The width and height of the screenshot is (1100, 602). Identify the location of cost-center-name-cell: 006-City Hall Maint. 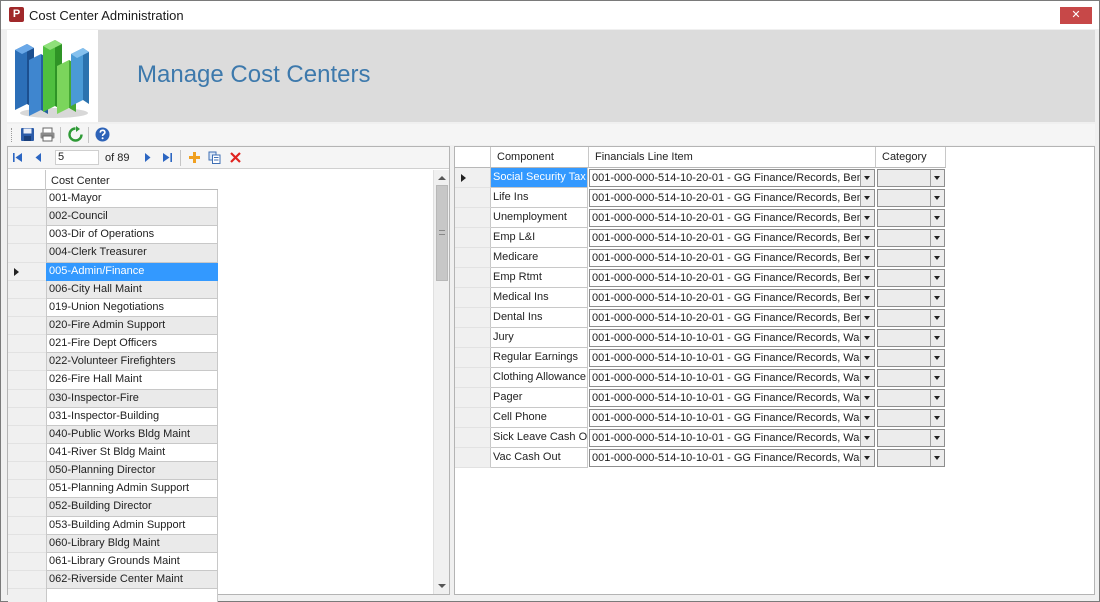
(132, 289).